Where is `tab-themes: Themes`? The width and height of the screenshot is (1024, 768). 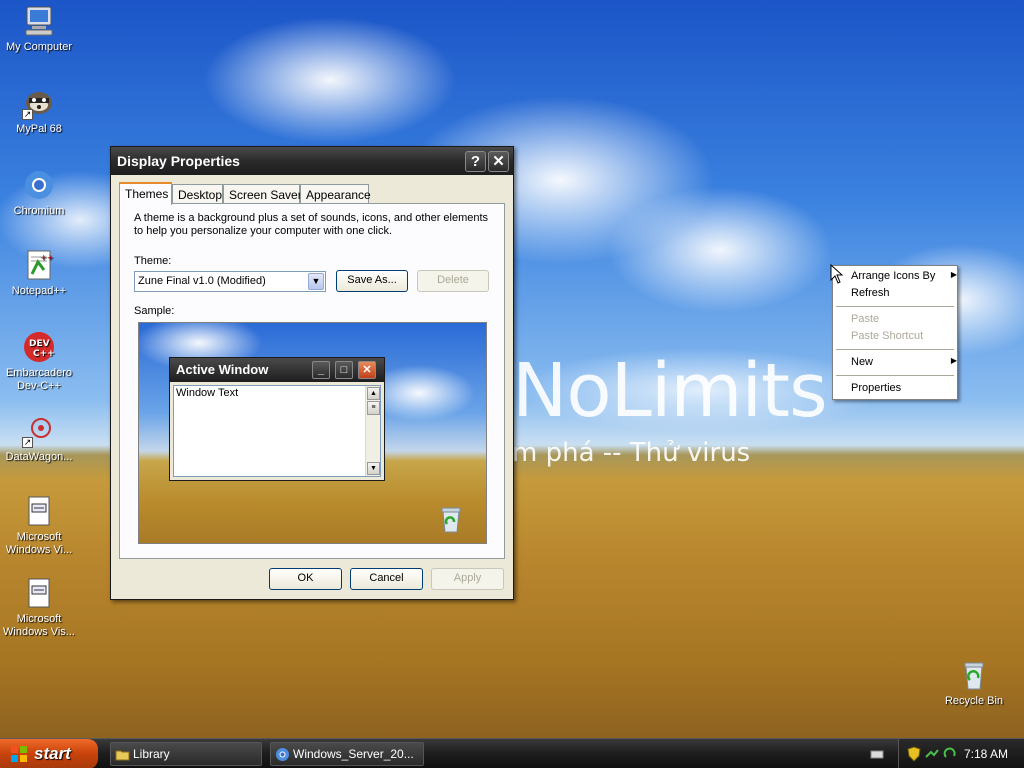
tab-themes: Themes is located at coordinates (145, 193).